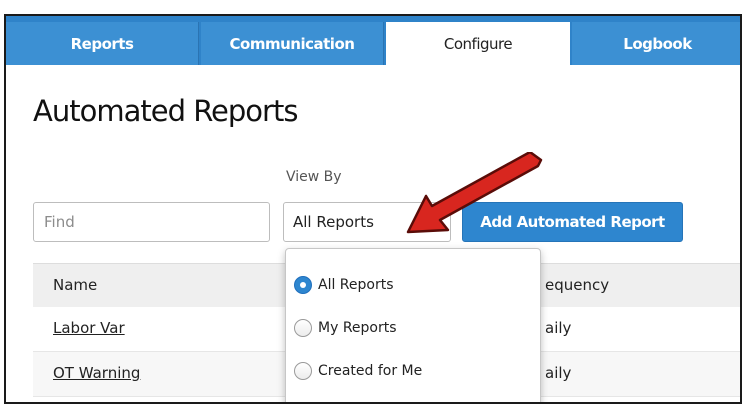 Image resolution: width=746 pixels, height=408 pixels. I want to click on page-title: Automated Reports, so click(165, 111).